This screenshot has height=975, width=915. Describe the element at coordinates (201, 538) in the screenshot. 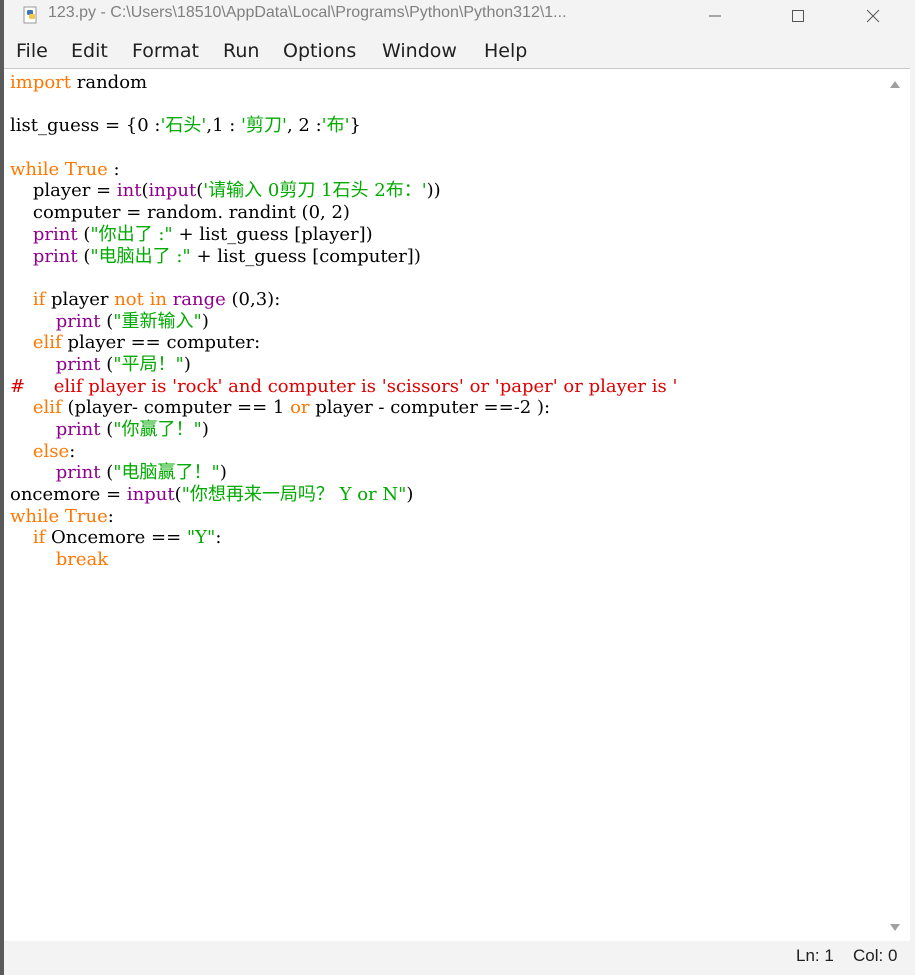

I see `code-token: "Y"` at that location.